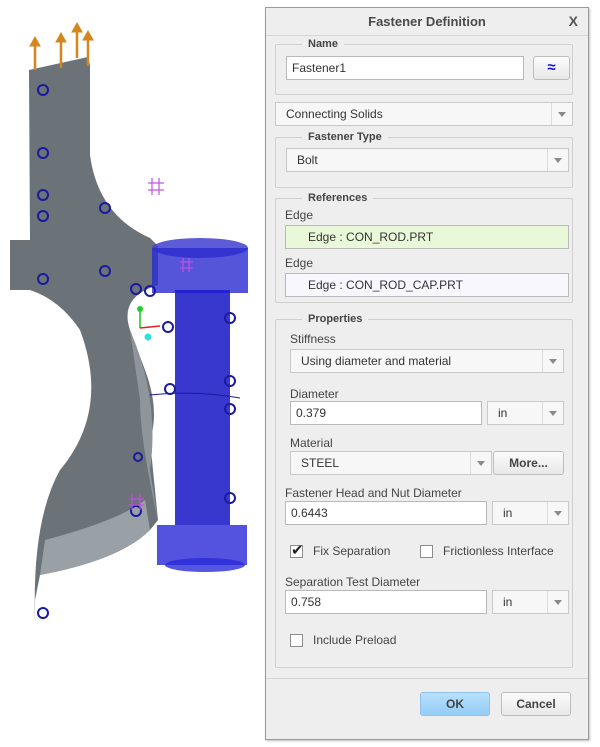 This screenshot has width=600, height=747. What do you see at coordinates (299, 263) in the screenshot?
I see `reference-2-label: Edge` at bounding box center [299, 263].